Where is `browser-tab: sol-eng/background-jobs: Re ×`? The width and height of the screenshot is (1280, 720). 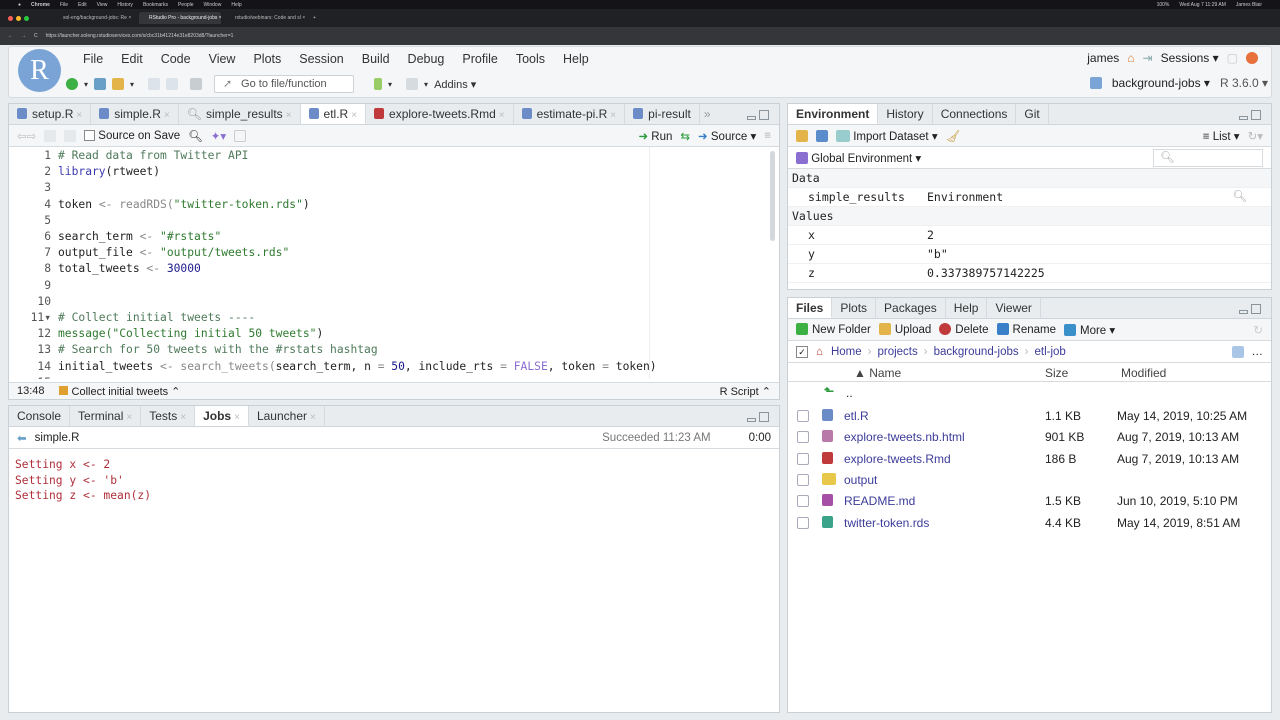
browser-tab: sol-eng/background-jobs: Re × is located at coordinates (94, 18).